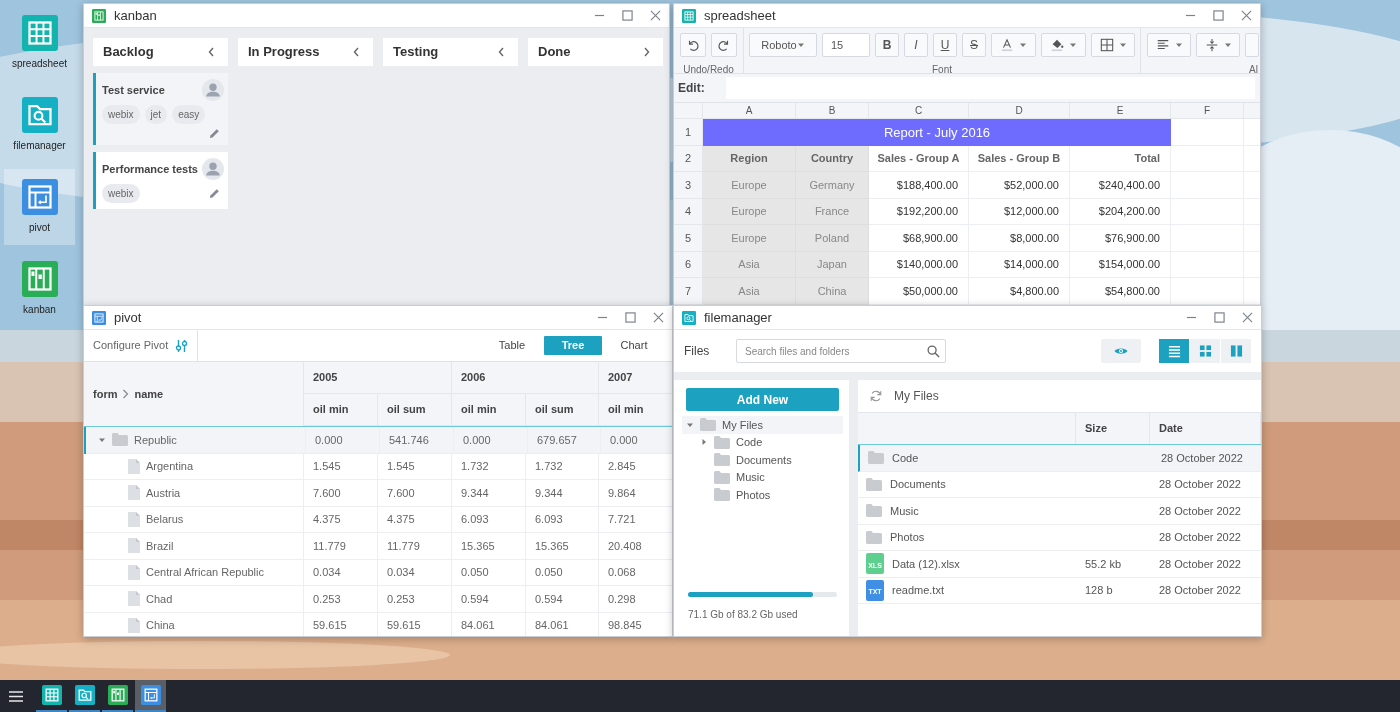 Image resolution: width=1400 pixels, height=712 pixels. Describe the element at coordinates (846, 45) in the screenshot. I see `font-size-field: 15` at that location.